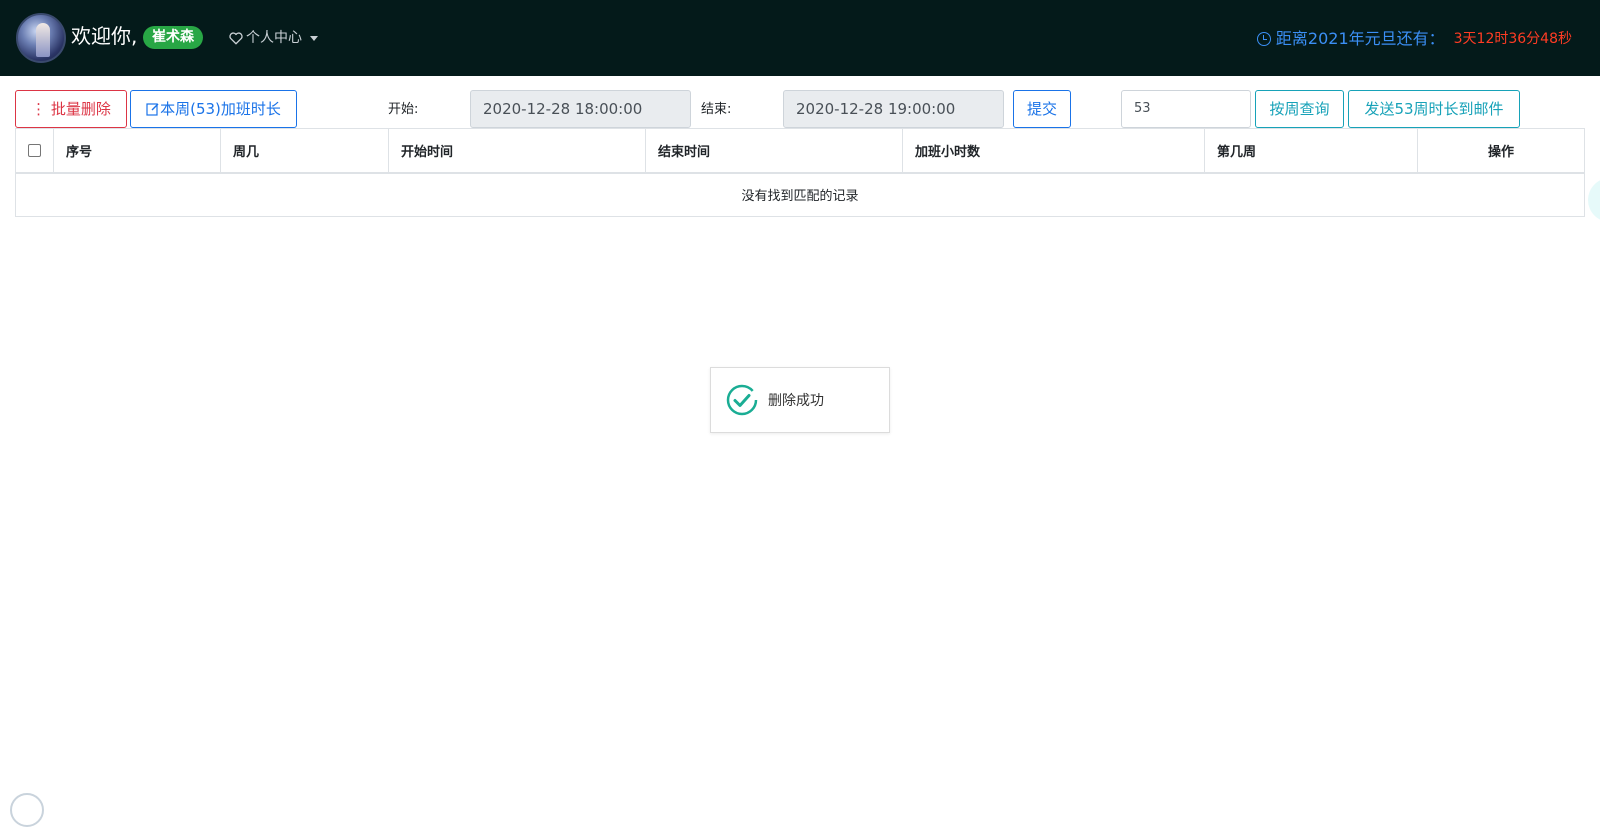 The width and height of the screenshot is (1600, 827). I want to click on user-avatar, so click(41, 38).